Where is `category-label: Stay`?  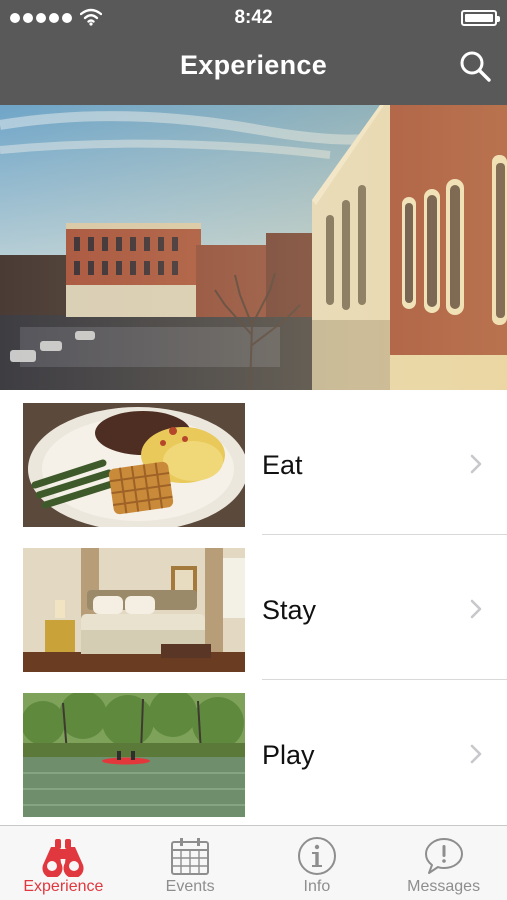
category-label: Stay is located at coordinates (289, 610).